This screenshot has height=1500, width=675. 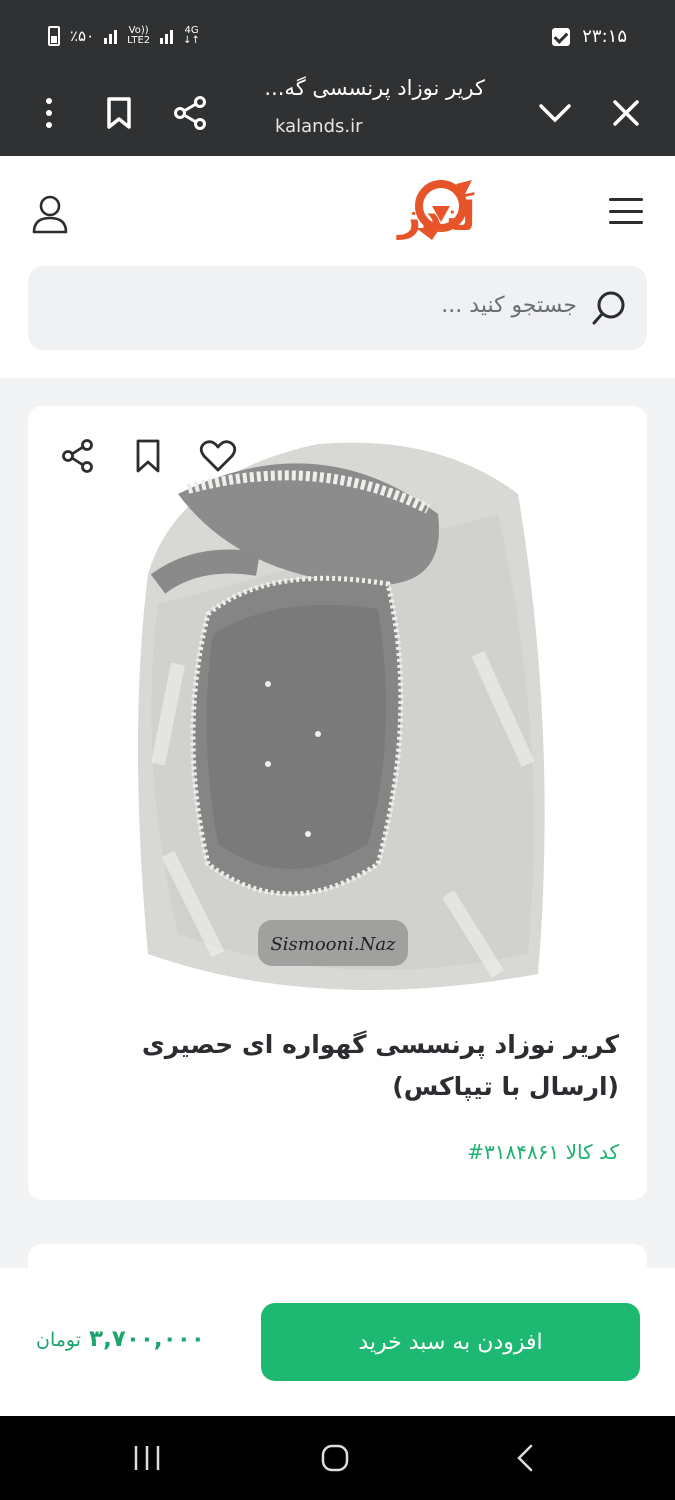 What do you see at coordinates (335, 1458) in the screenshot?
I see `home-icon` at bounding box center [335, 1458].